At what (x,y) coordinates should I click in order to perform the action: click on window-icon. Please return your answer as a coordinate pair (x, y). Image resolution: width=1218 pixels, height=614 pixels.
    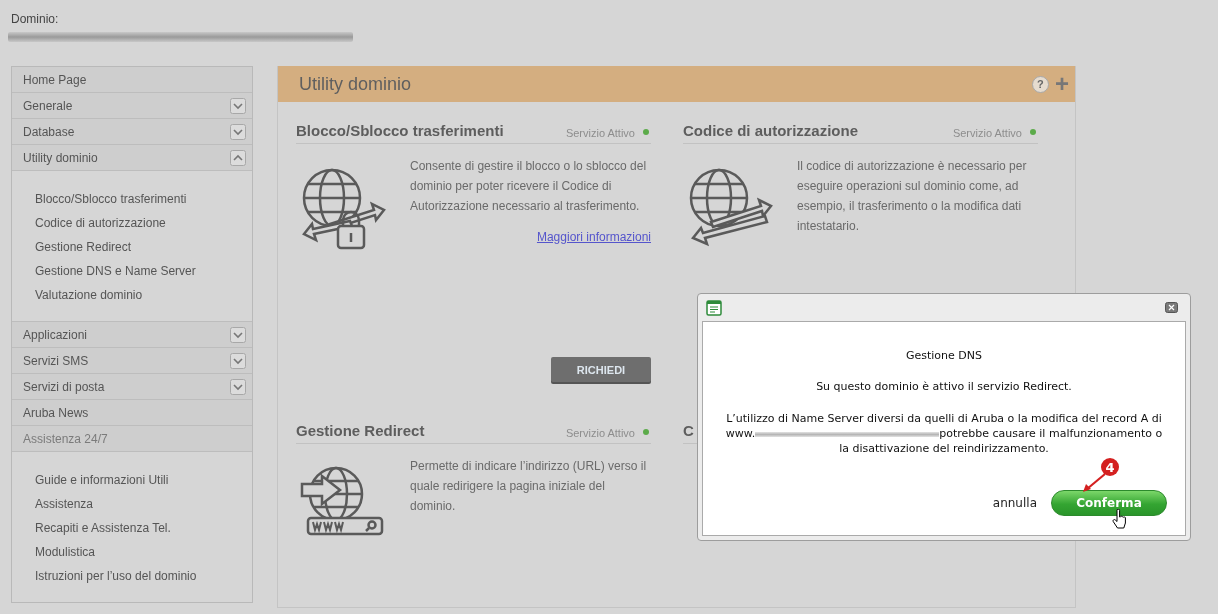
    Looking at the image, I should click on (714, 307).